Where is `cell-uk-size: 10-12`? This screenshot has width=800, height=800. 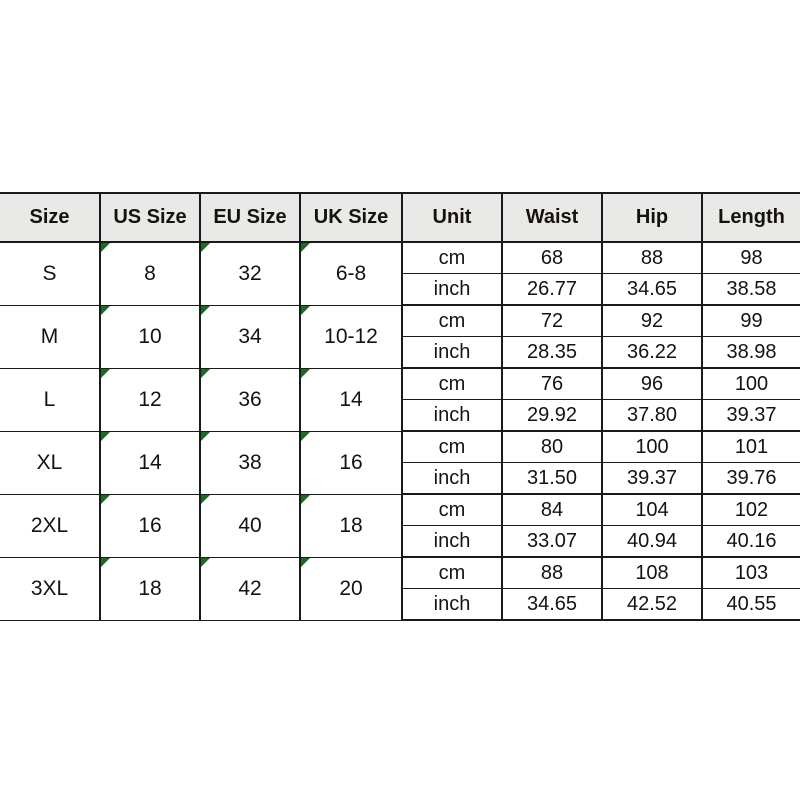 cell-uk-size: 10-12 is located at coordinates (350, 337).